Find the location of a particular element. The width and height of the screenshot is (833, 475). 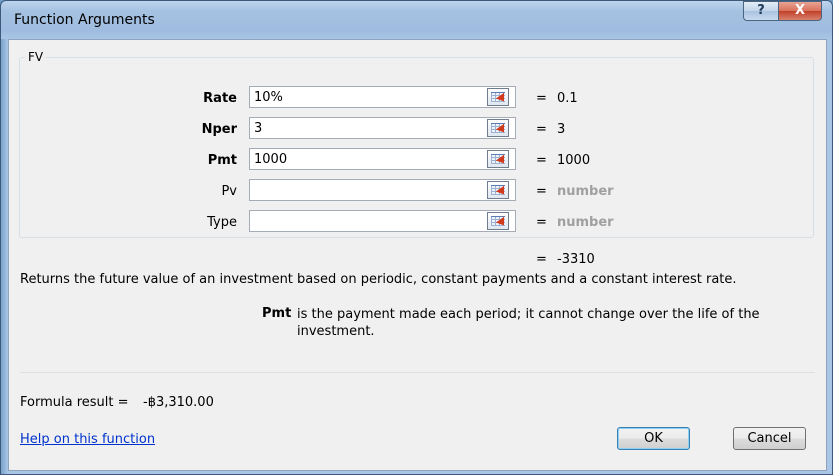

rate-collapse-dialog-icon is located at coordinates (498, 97).